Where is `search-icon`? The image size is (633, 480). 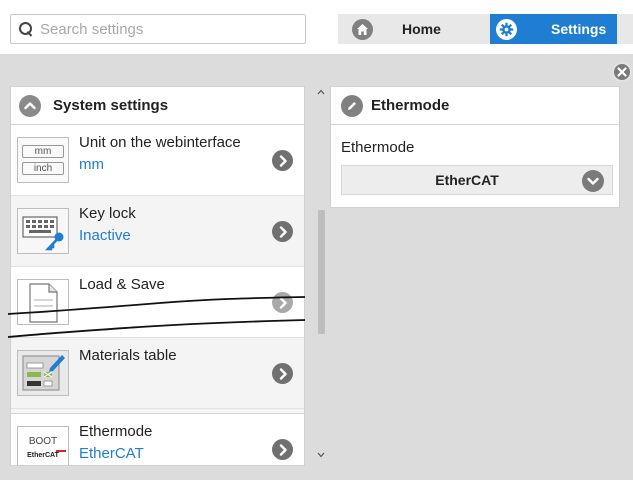 search-icon is located at coordinates (26, 29).